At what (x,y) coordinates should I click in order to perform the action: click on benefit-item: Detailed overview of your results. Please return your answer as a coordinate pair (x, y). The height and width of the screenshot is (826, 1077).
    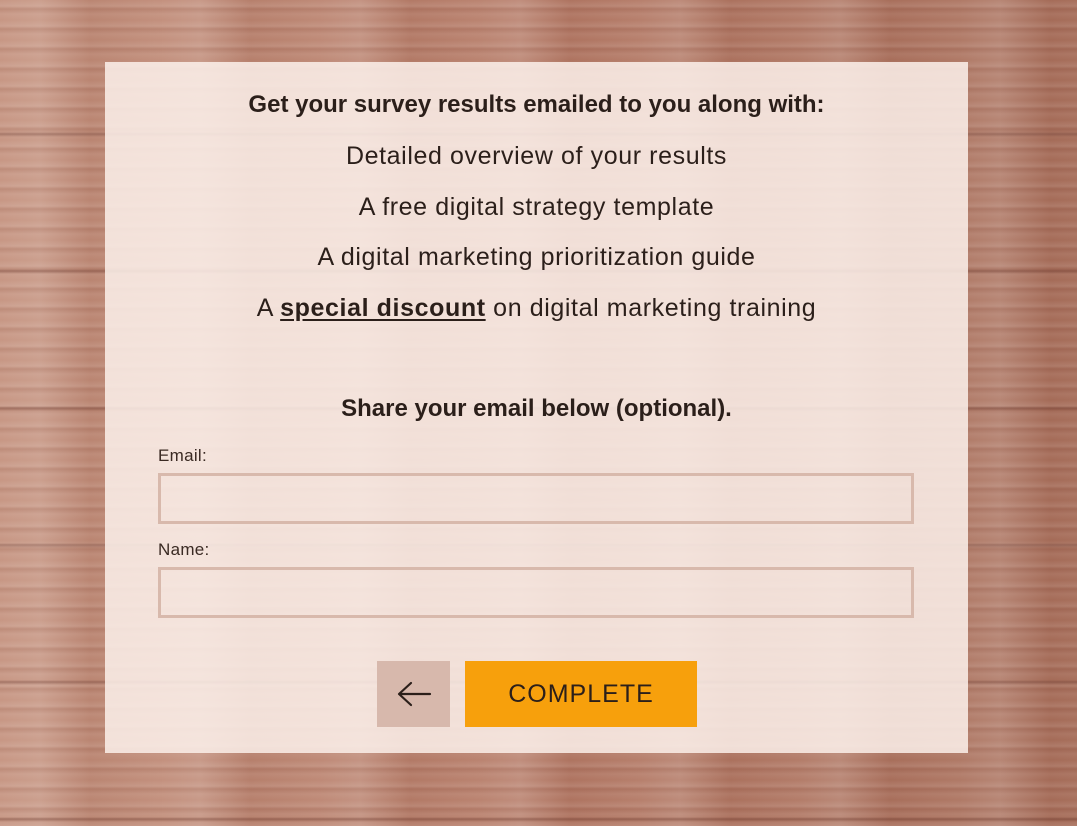
    Looking at the image, I should click on (536, 156).